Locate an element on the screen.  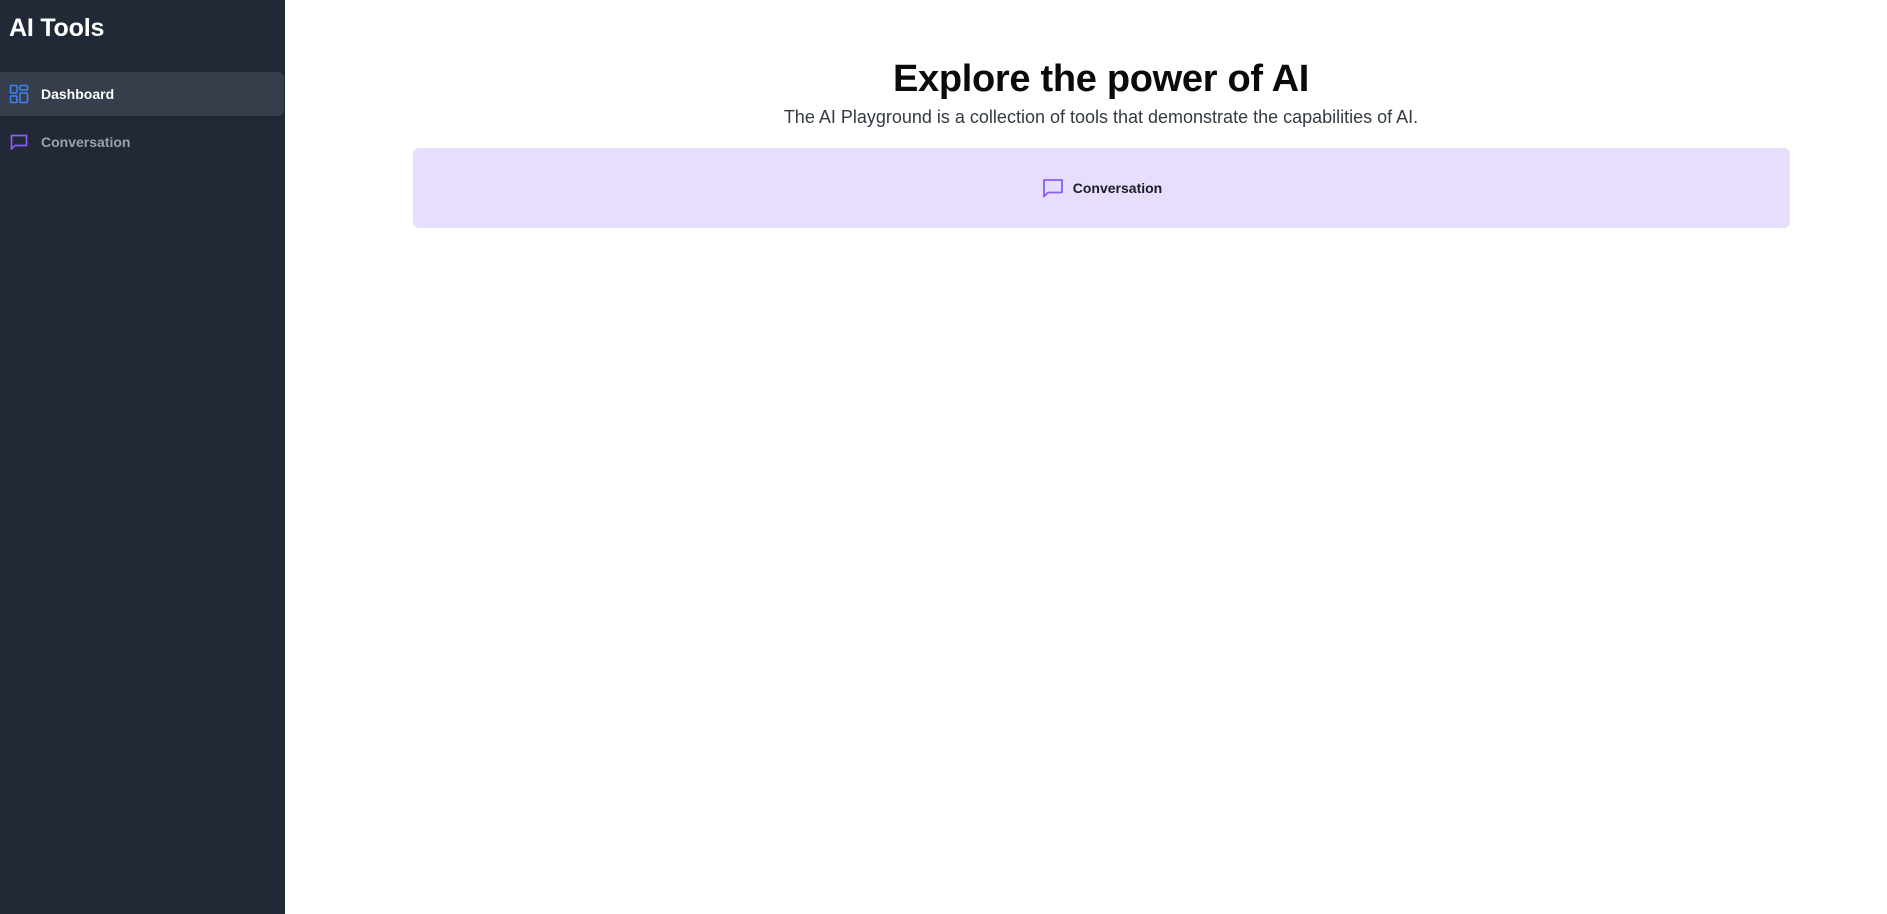
tool-card-label: Conversation is located at coordinates (1117, 188).